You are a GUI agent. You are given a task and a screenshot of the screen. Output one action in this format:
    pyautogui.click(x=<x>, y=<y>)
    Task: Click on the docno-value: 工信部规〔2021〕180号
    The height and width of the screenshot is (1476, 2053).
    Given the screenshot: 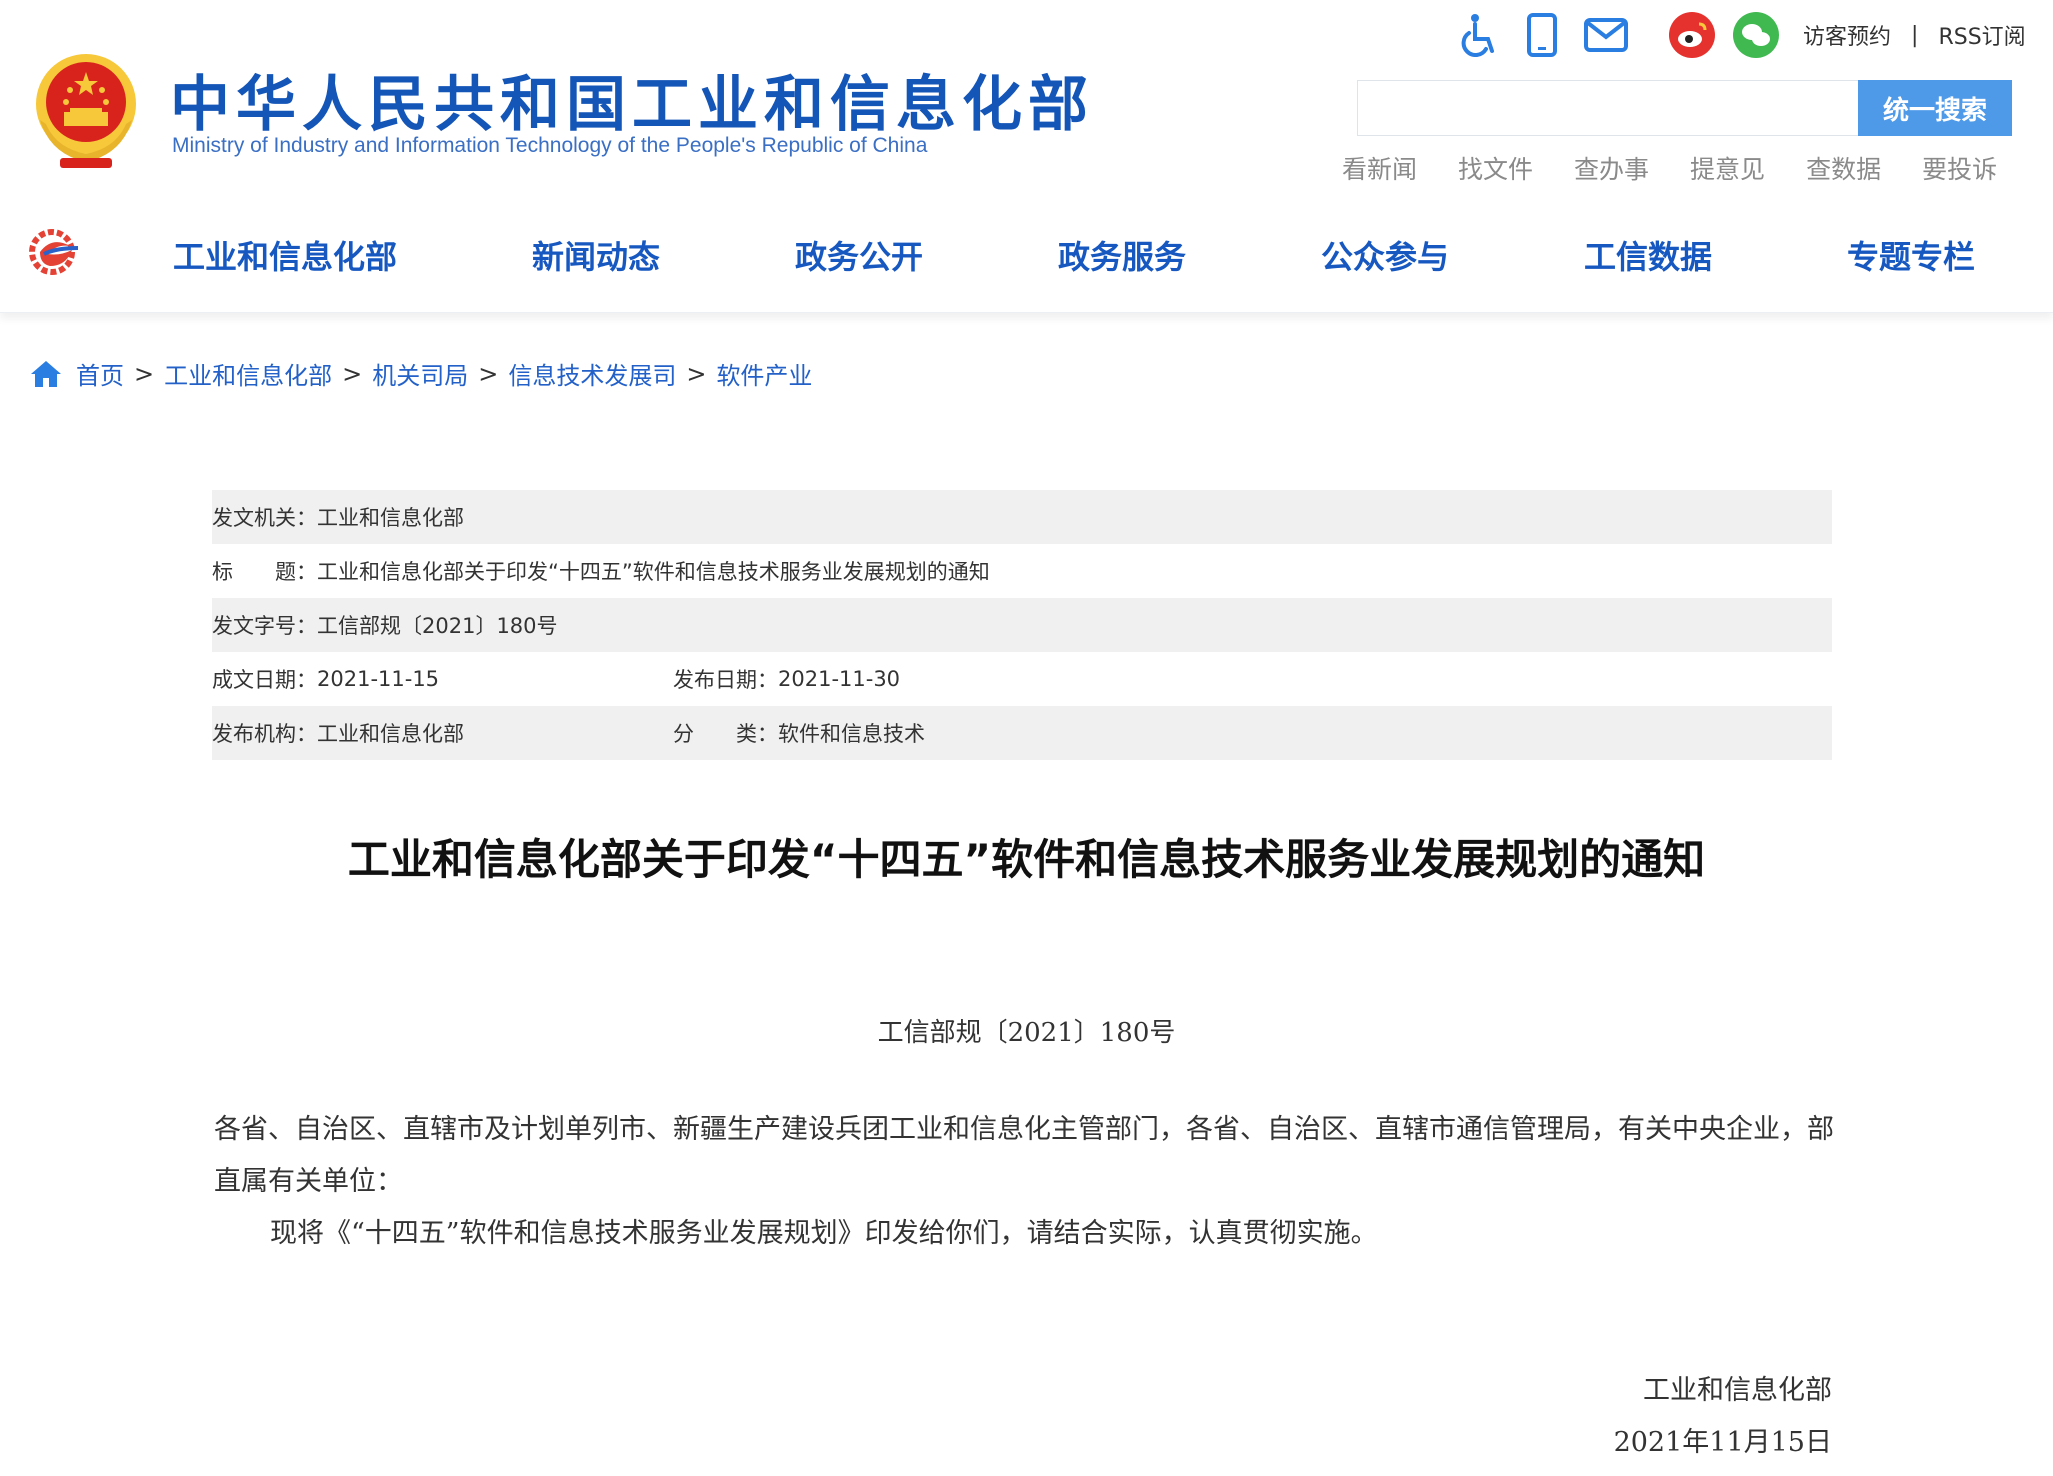 What is the action you would take?
    pyautogui.click(x=437, y=626)
    